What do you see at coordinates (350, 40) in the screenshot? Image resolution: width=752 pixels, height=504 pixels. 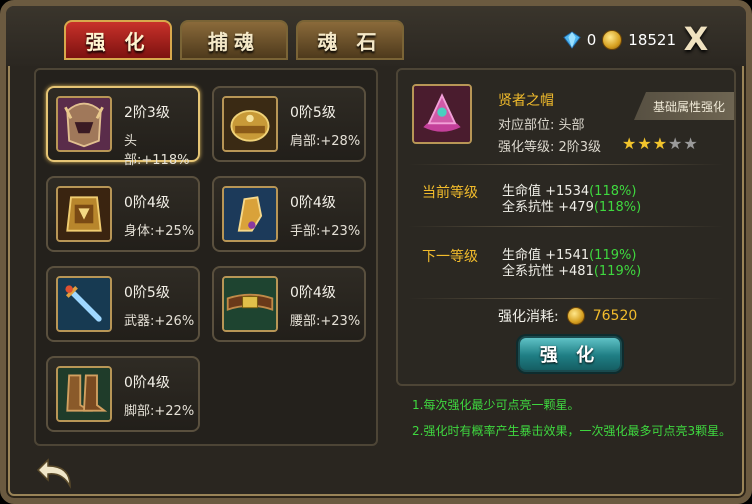 I see `tab-soul-stone: 魂 石` at bounding box center [350, 40].